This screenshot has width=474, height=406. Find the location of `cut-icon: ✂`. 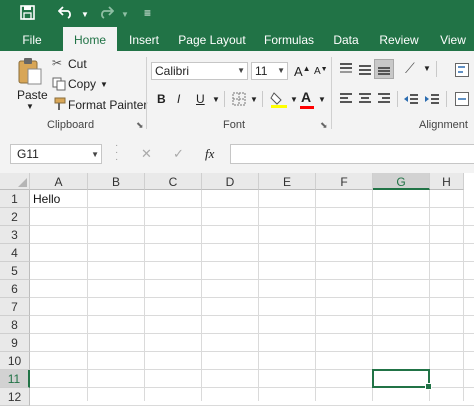

cut-icon: ✂ is located at coordinates (57, 63).